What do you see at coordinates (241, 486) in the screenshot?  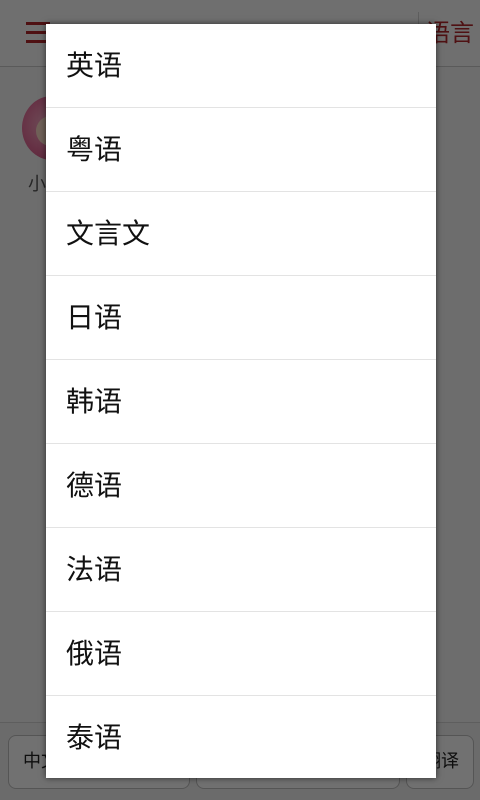 I see `language-option-german: 德语` at bounding box center [241, 486].